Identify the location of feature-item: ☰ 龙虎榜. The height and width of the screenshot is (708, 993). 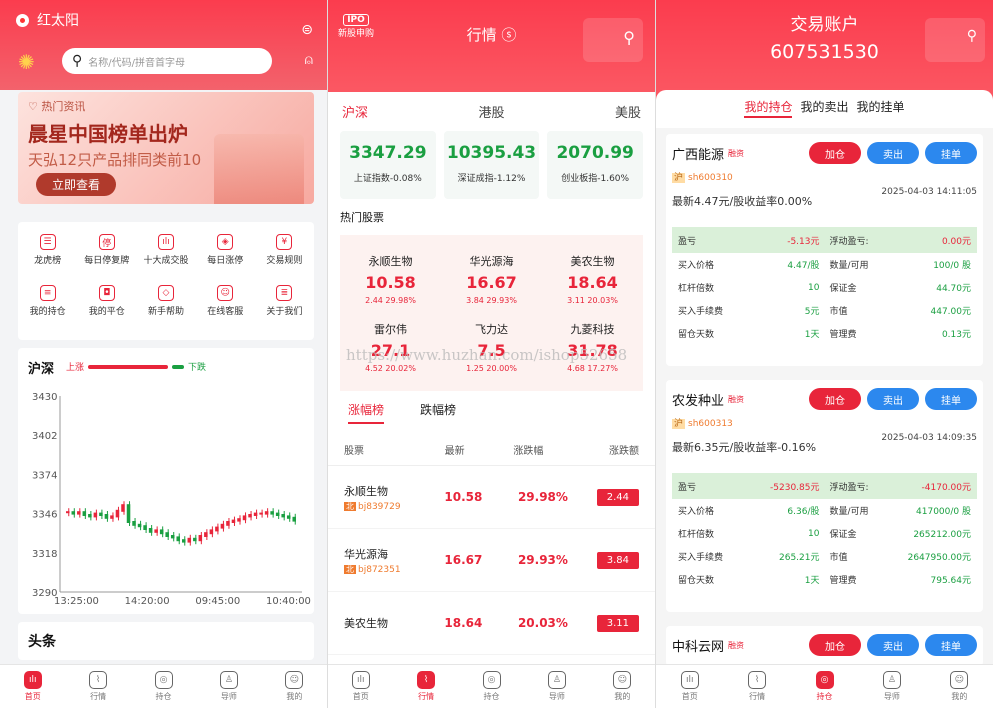
(47, 255).